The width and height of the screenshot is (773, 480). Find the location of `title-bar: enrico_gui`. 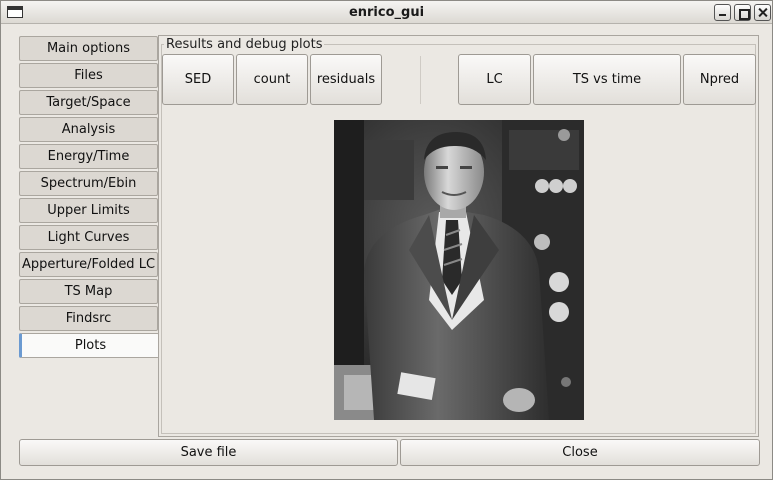

title-bar: enrico_gui is located at coordinates (386, 12).